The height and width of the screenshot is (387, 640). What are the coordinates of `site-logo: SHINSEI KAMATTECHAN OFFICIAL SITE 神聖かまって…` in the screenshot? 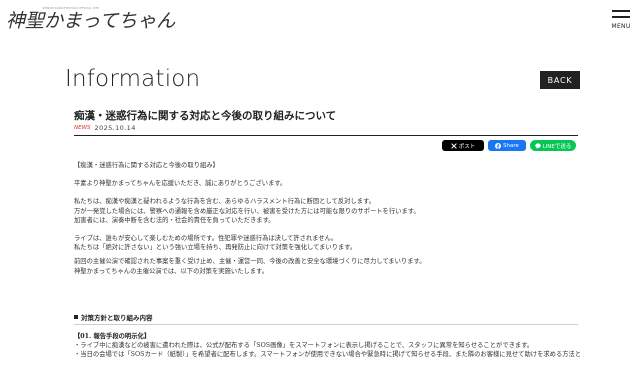 It's located at (91, 19).